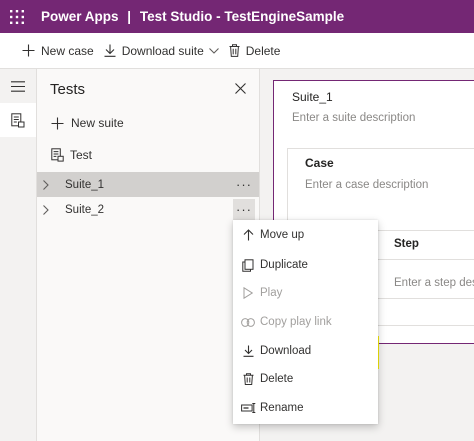  I want to click on step-column-header: Step, so click(406, 244).